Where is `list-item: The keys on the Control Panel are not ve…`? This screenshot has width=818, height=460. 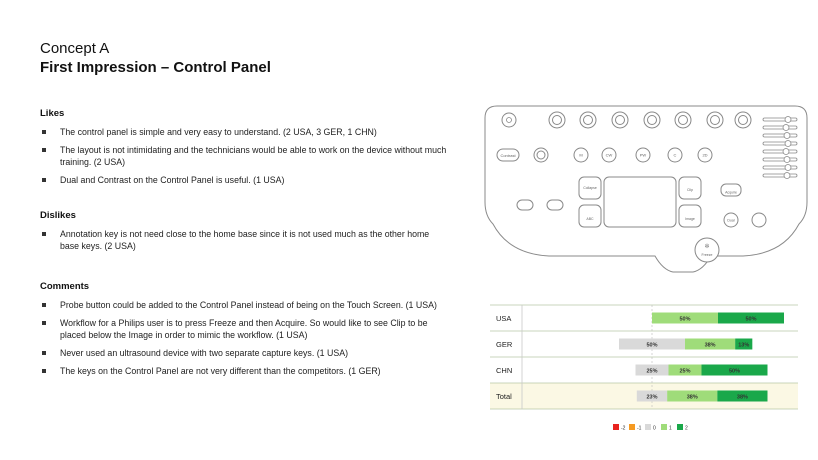
list-item: The keys on the Control Panel are not ve… is located at coordinates (245, 371).